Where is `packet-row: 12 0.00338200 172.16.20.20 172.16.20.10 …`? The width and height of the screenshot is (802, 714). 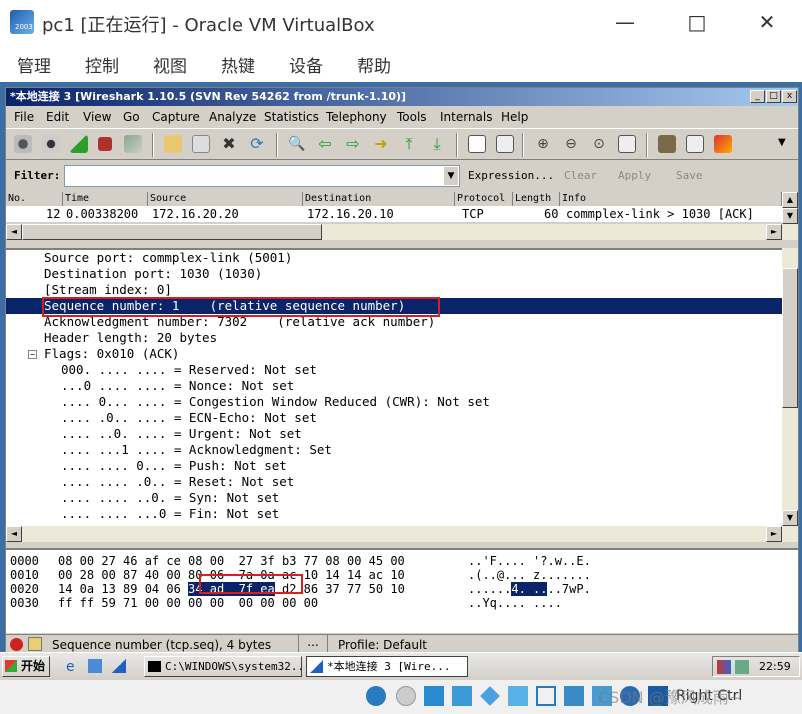
packet-row: 12 0.00338200 172.16.20.20 172.16.20.10 … is located at coordinates (394, 214).